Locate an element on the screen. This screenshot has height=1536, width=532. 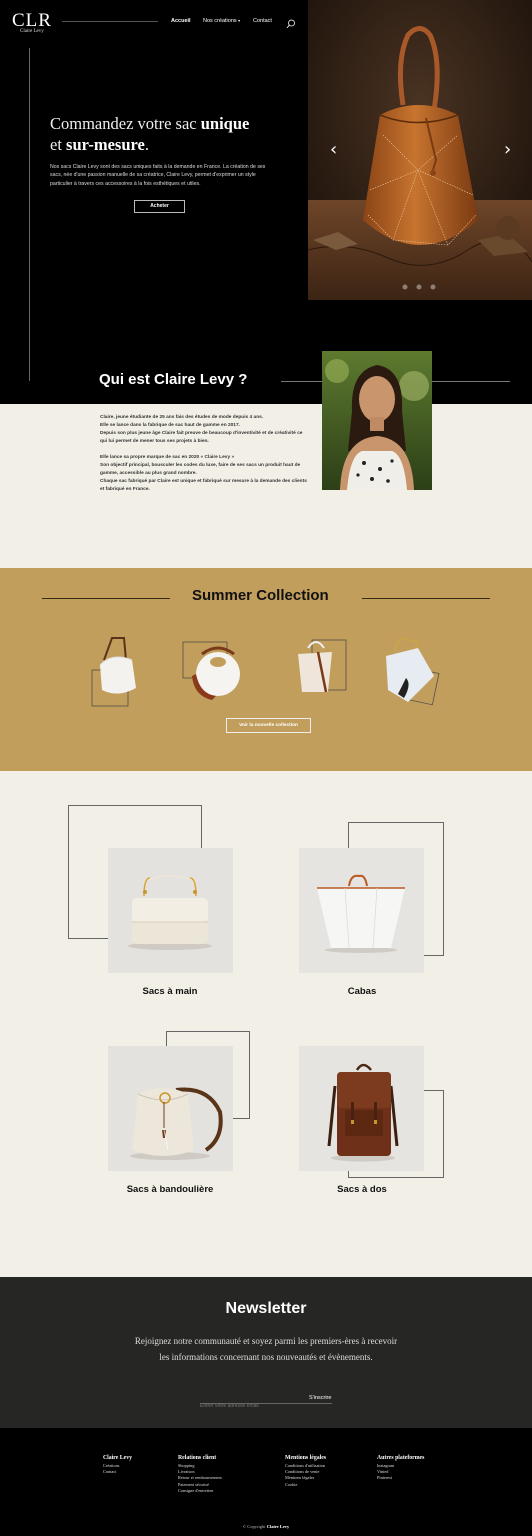
backpack-photo is located at coordinates (361, 1108).